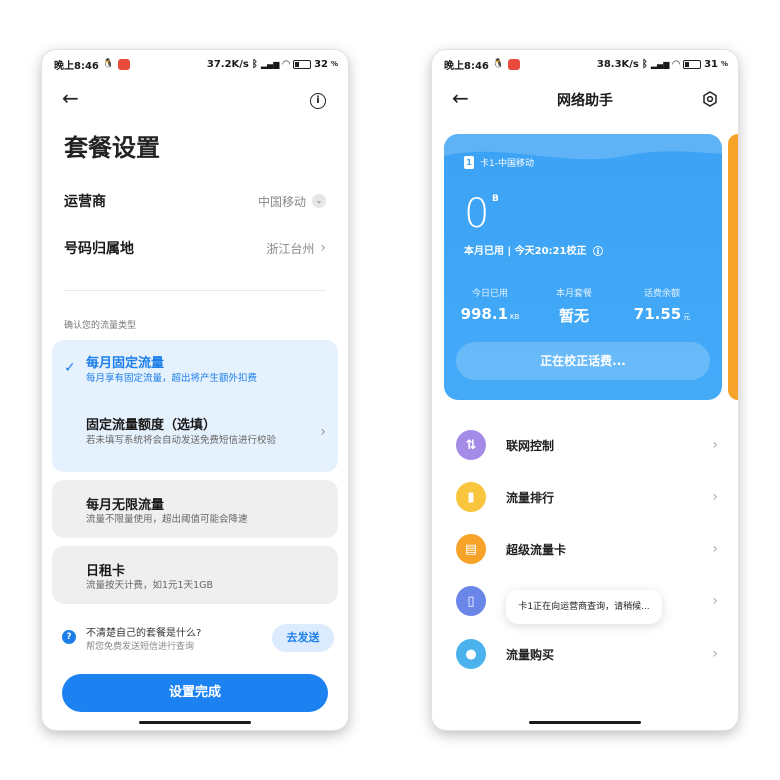 Image resolution: width=780 pixels, height=780 pixels. What do you see at coordinates (195, 509) in the screenshot?
I see `plan-card-unlimited: 每月无限流量 流量不限量使用，超出阈值可能会降速` at bounding box center [195, 509].